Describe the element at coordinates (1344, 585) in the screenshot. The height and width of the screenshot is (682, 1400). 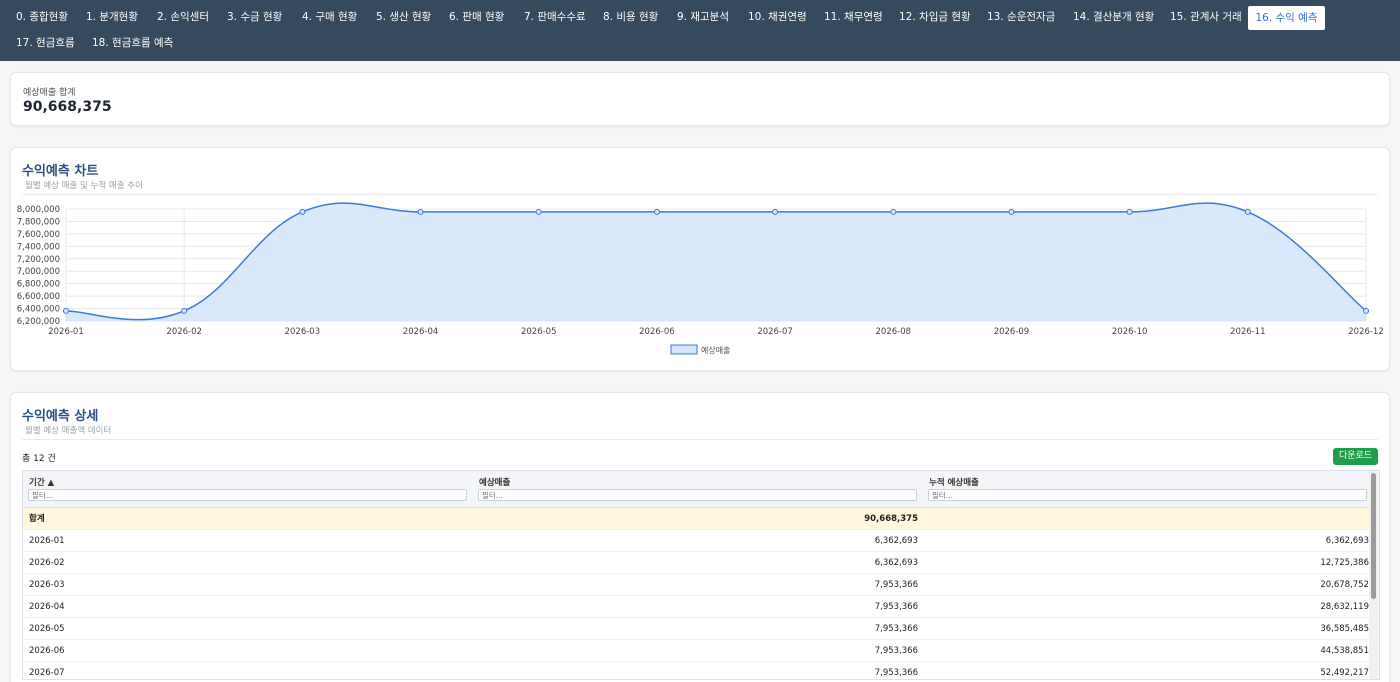
I see `cell-cumulative: 20,678,752` at that location.